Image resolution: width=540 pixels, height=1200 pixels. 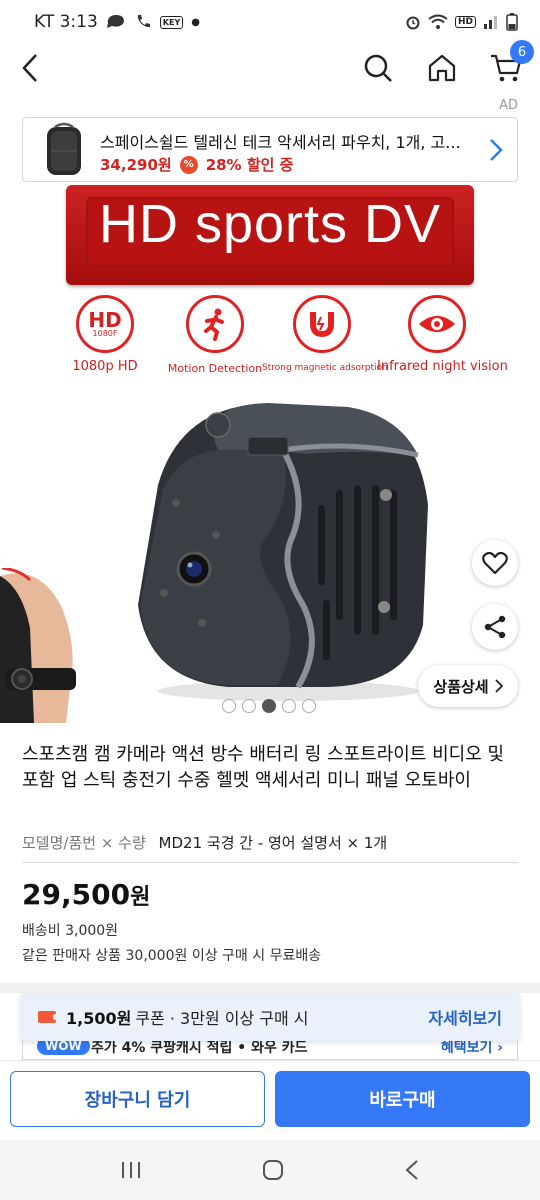 I want to click on eye-icon, so click(x=437, y=324).